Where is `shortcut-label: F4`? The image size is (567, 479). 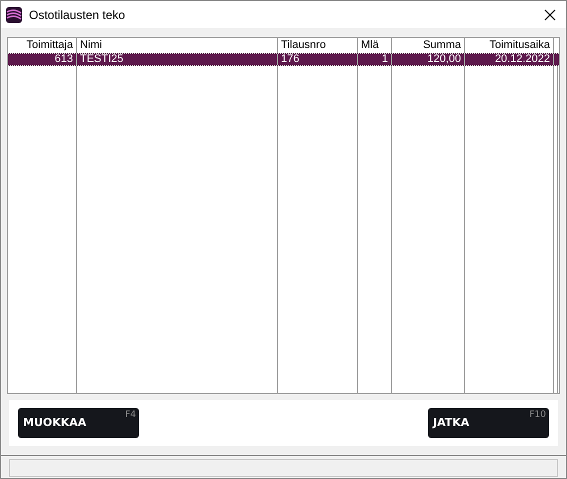
shortcut-label: F4 is located at coordinates (130, 415).